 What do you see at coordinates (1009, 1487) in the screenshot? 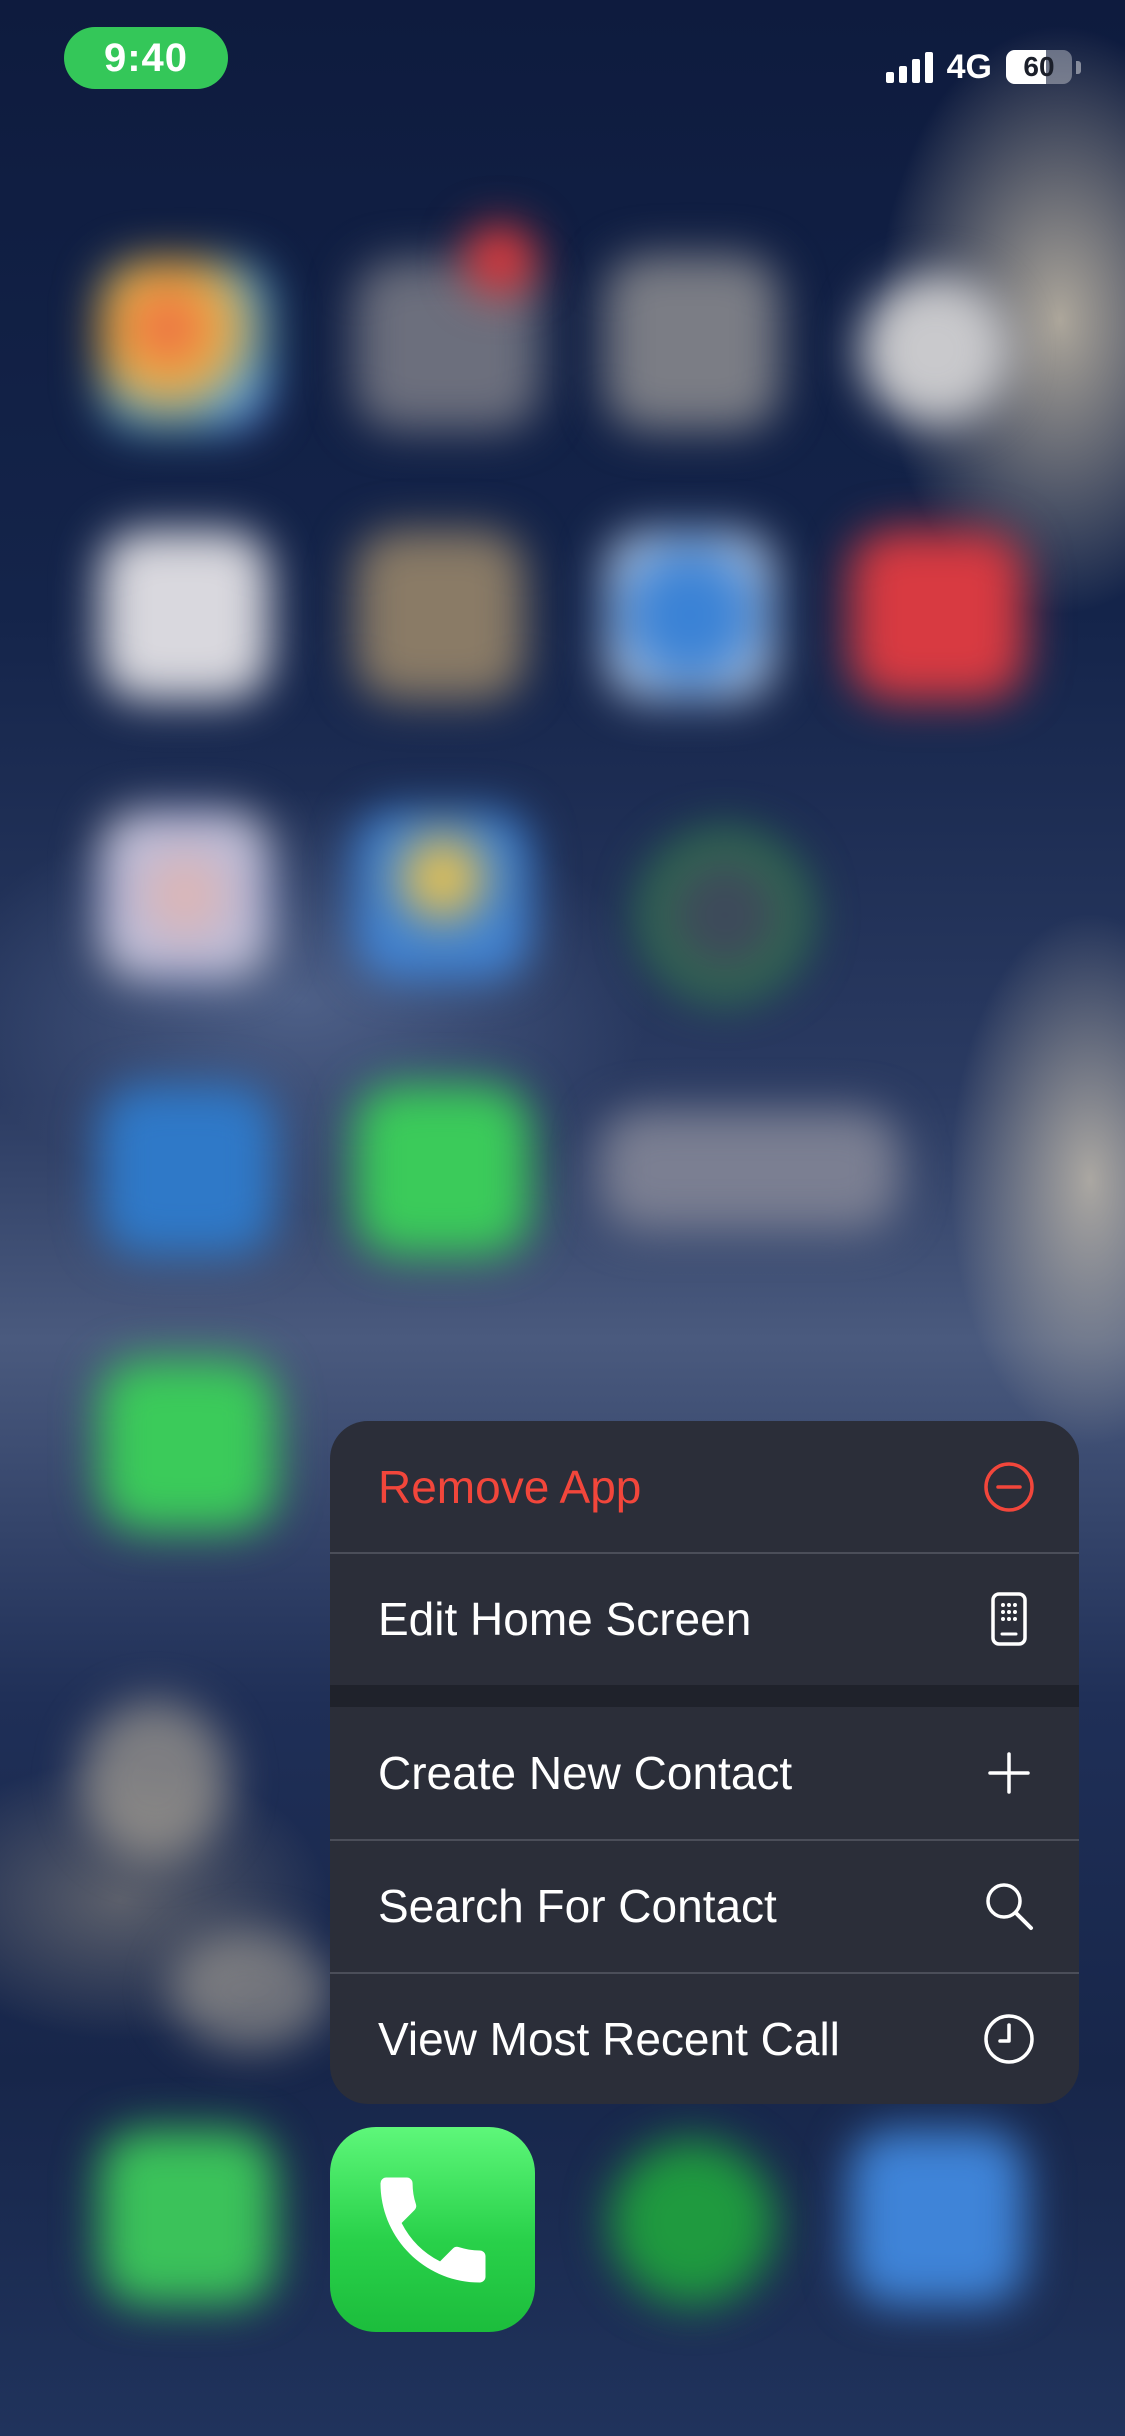
I see `minus-circle-icon` at bounding box center [1009, 1487].